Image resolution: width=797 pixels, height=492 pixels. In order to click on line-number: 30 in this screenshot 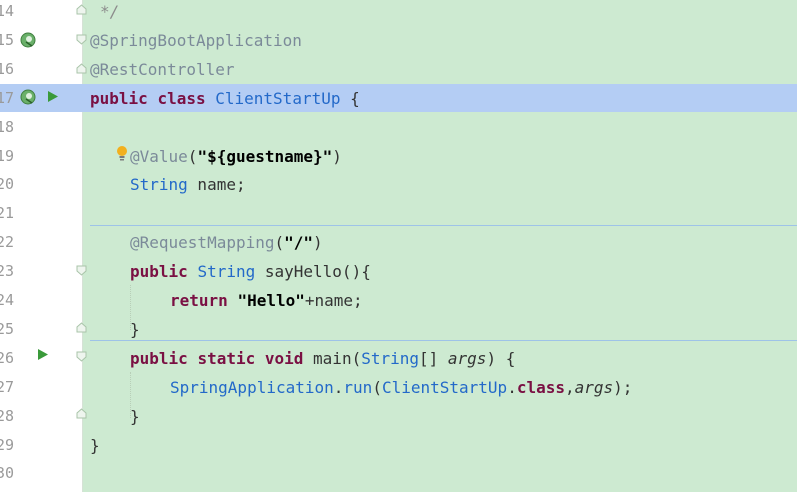, I will do `click(7, 473)`.